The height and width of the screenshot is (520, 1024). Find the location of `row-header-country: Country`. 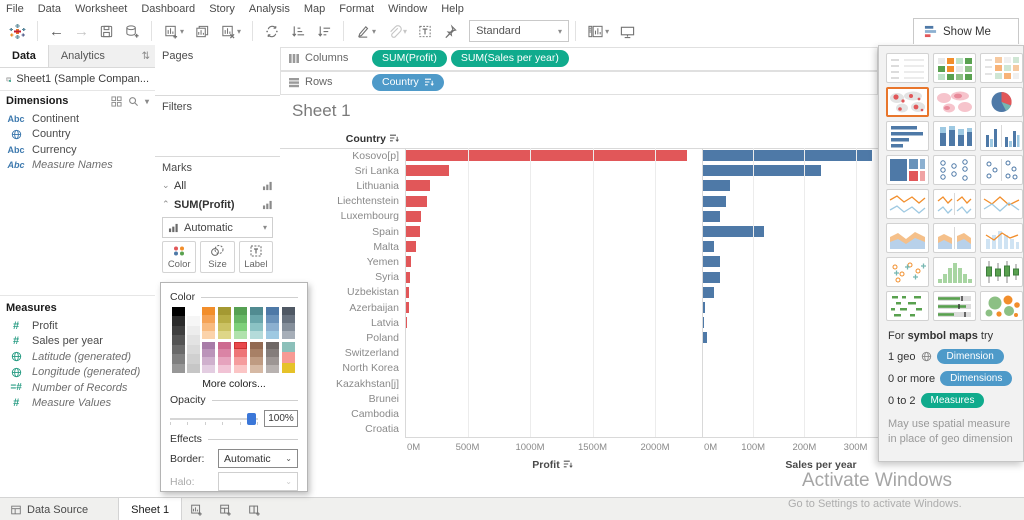

row-header-country: Country is located at coordinates (339, 139).